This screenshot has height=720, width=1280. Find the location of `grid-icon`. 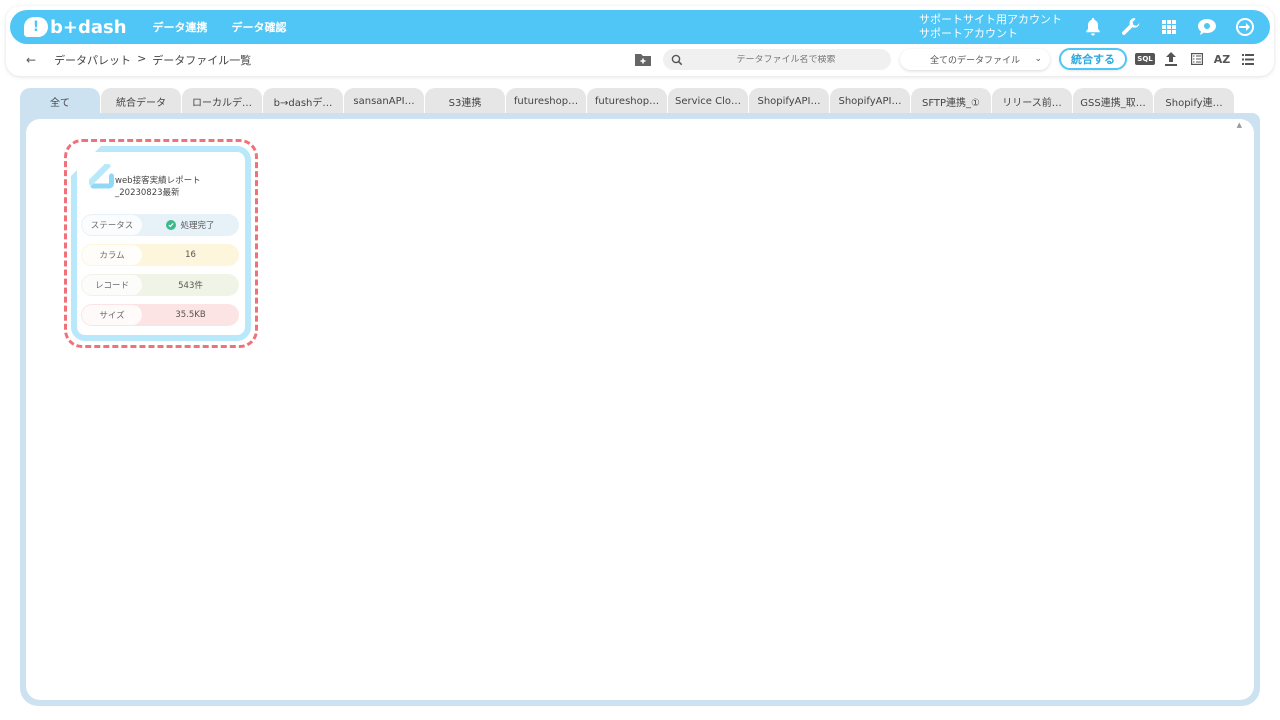

grid-icon is located at coordinates (1169, 27).